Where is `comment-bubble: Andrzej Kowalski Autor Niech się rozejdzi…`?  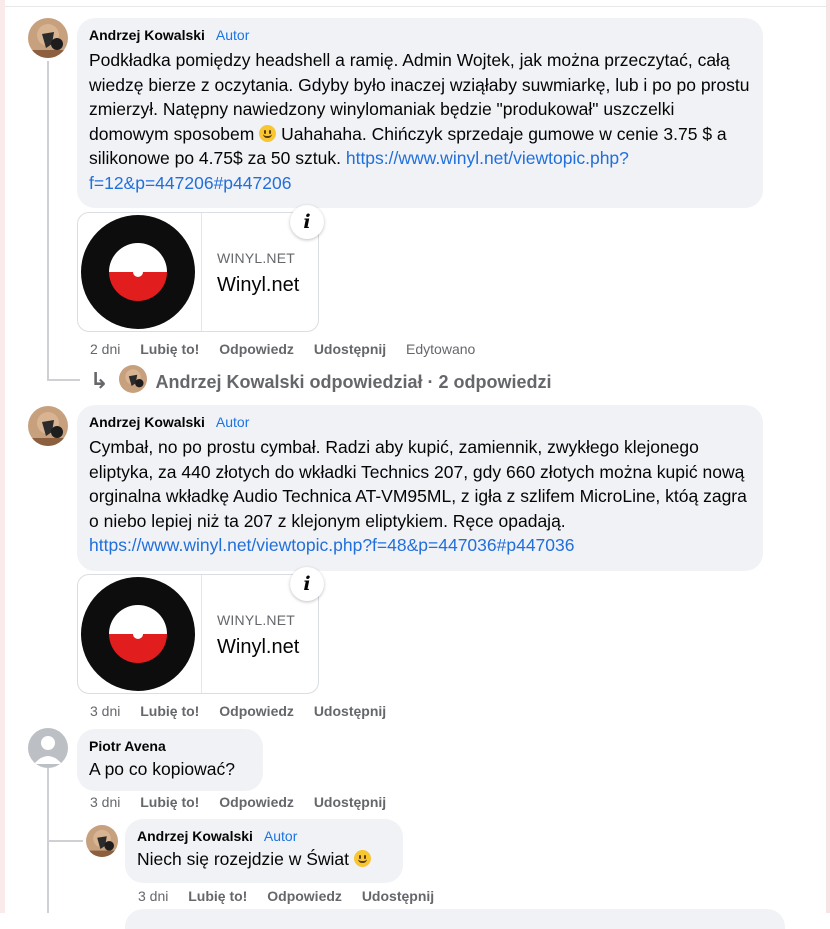 comment-bubble: Andrzej Kowalski Autor Niech się rozejdzi… is located at coordinates (264, 851).